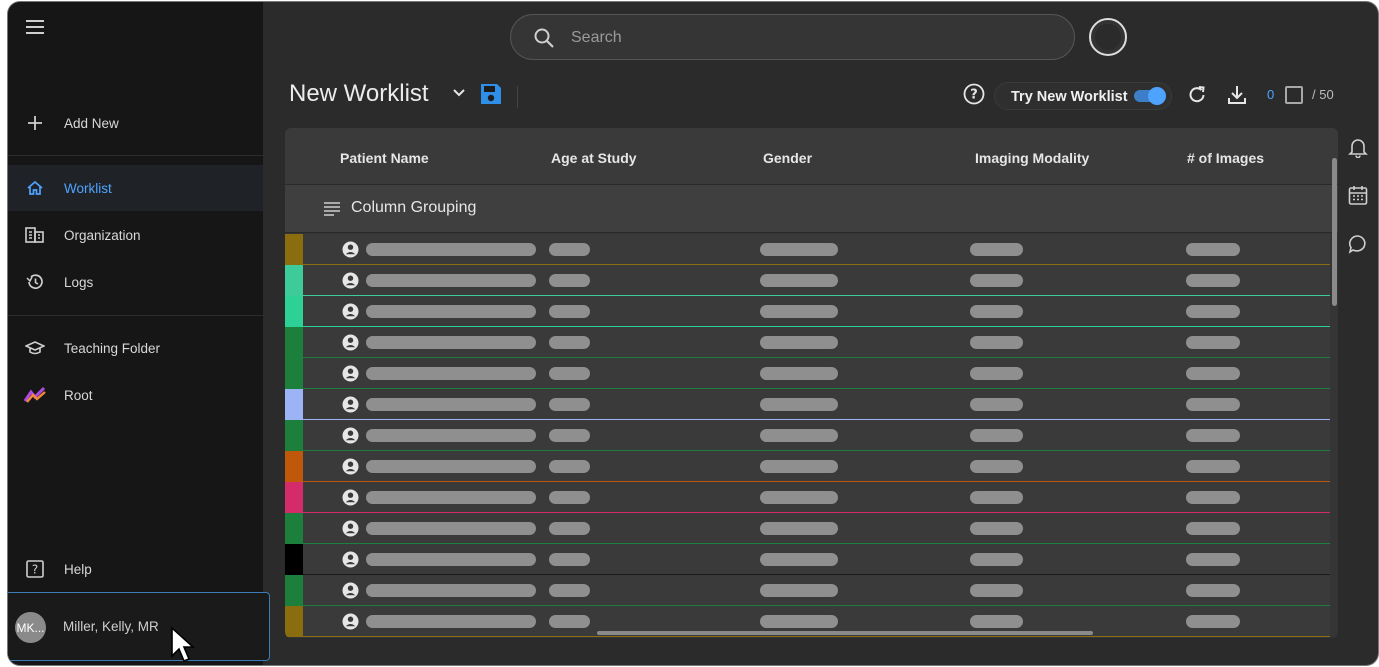 This screenshot has width=1379, height=667. I want to click on home-icon, so click(35, 188).